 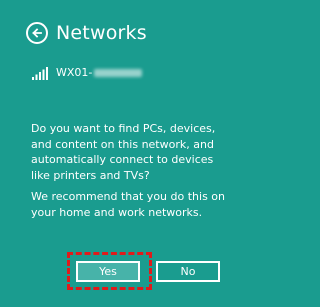 What do you see at coordinates (40, 73) in the screenshot?
I see `wifi-signal-icon` at bounding box center [40, 73].